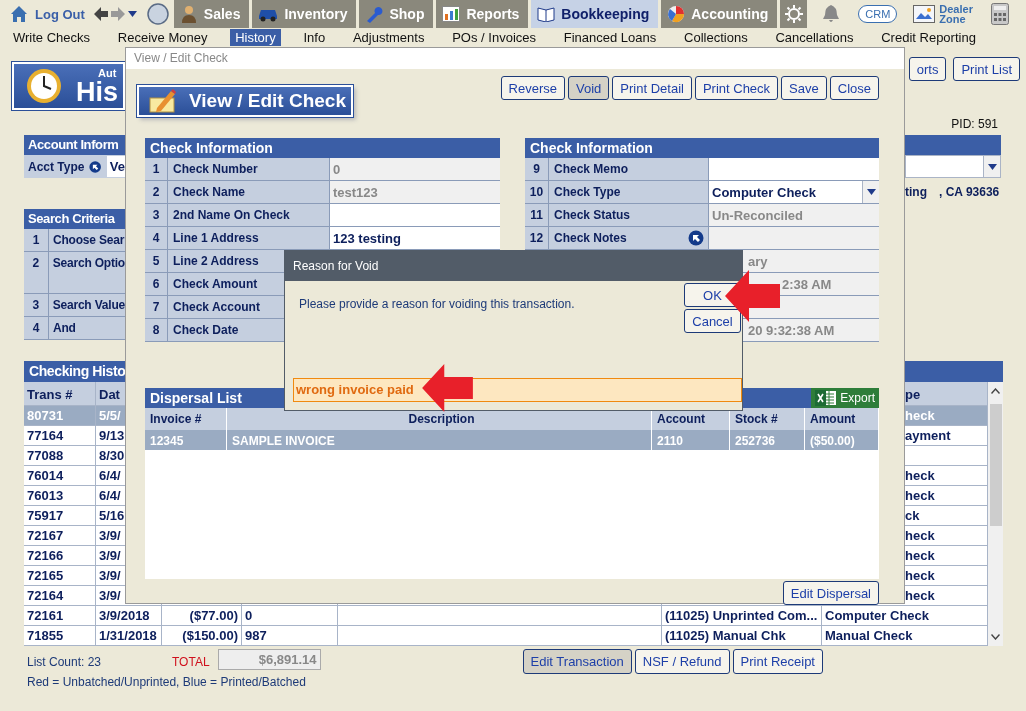 Image resolution: width=1026 pixels, height=711 pixels. What do you see at coordinates (595, 14) in the screenshot?
I see `module-tab: Bookkeeping` at bounding box center [595, 14].